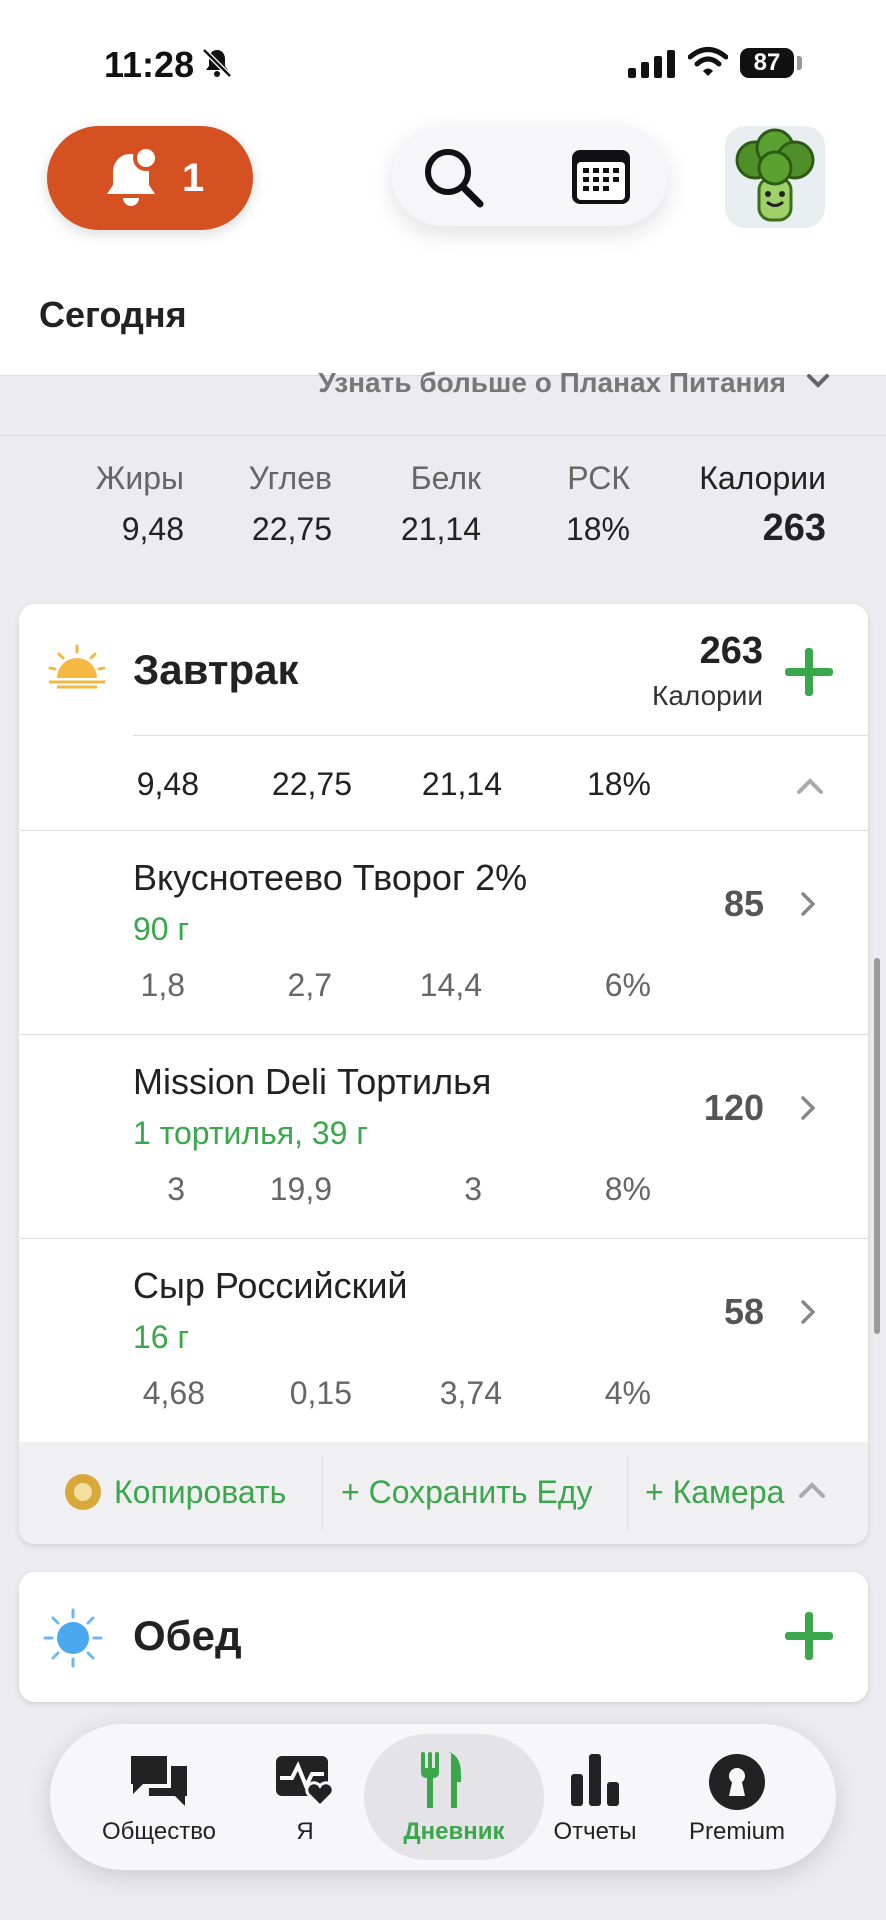 The width and height of the screenshot is (886, 1920). I want to click on food-calories: 58, so click(743, 1311).